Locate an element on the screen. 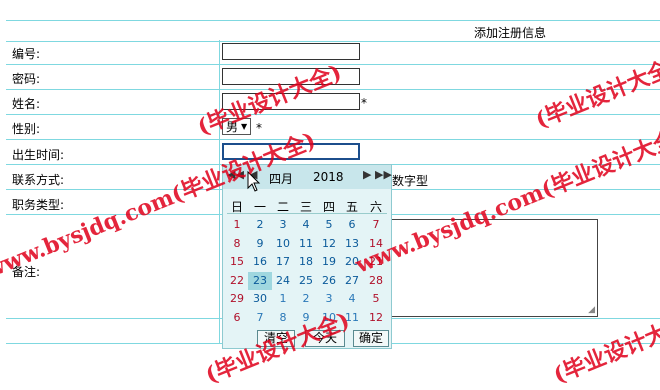 The height and width of the screenshot is (390, 660). calendar-year: 2018 is located at coordinates (328, 177).